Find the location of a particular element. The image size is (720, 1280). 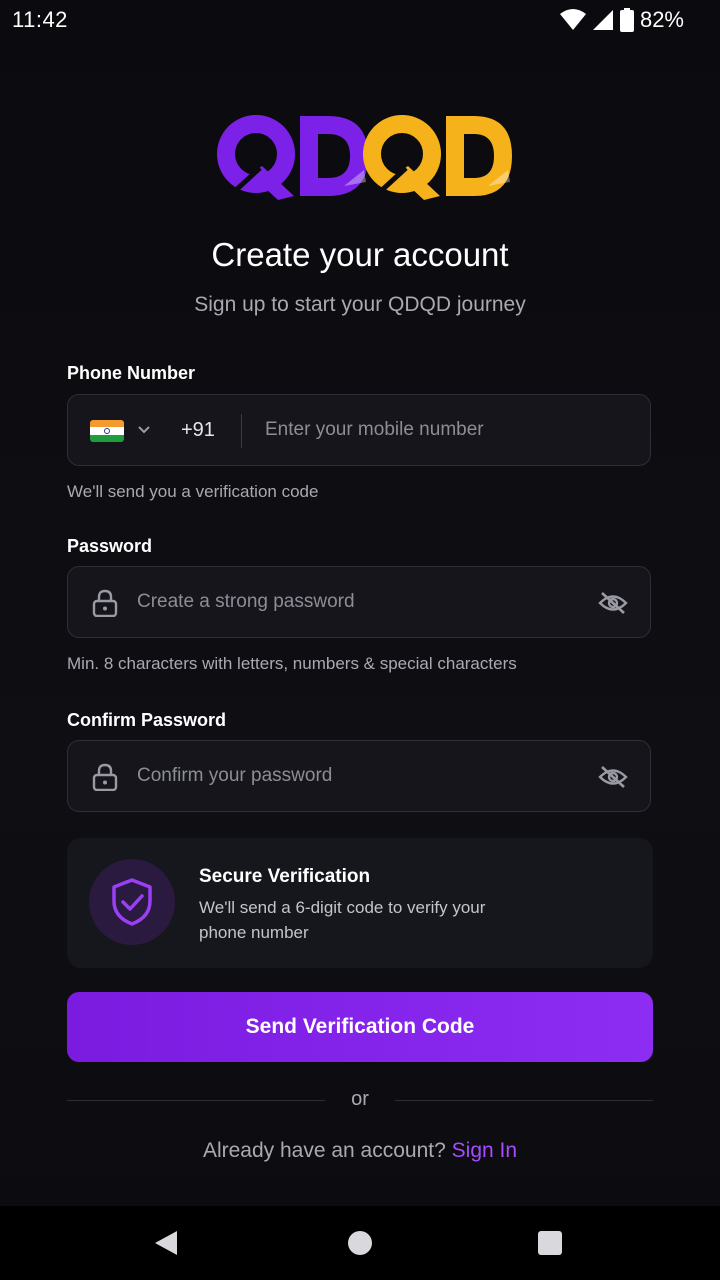

signal-icon is located at coordinates (602, 20).